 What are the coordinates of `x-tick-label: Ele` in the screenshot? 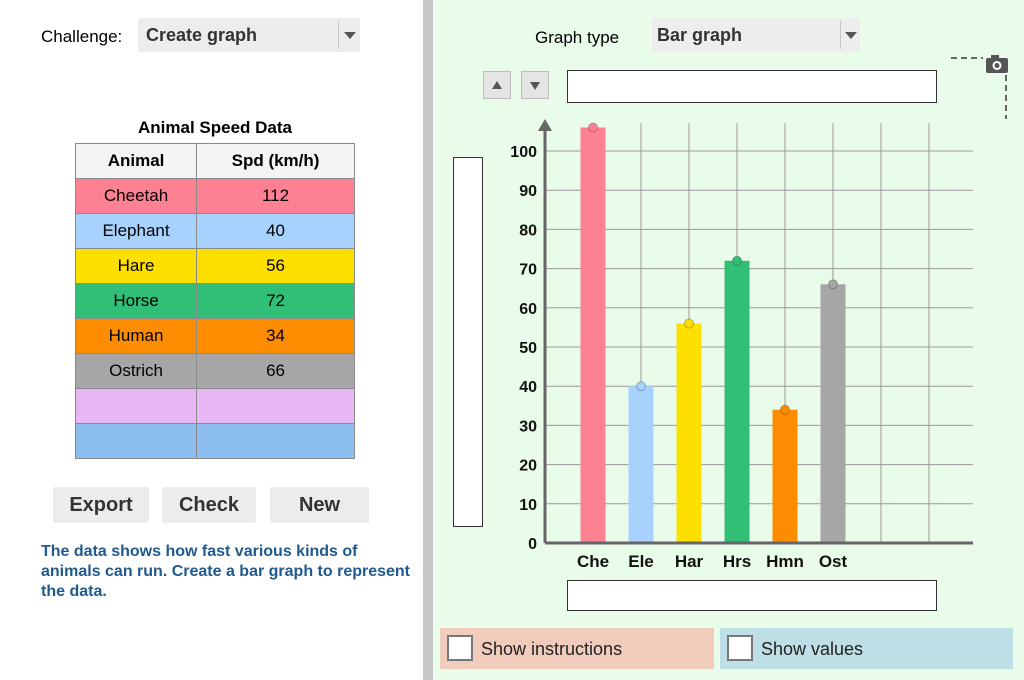 It's located at (641, 561).